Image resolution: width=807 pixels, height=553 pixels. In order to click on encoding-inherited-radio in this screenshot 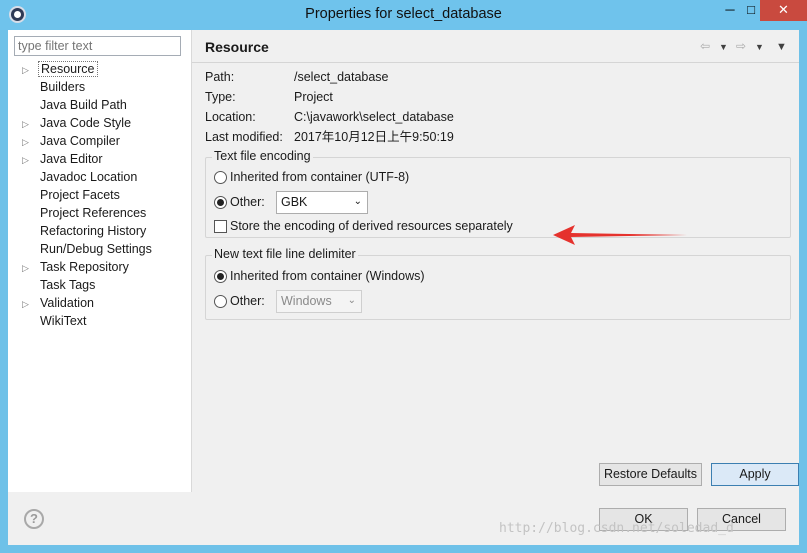, I will do `click(220, 177)`.